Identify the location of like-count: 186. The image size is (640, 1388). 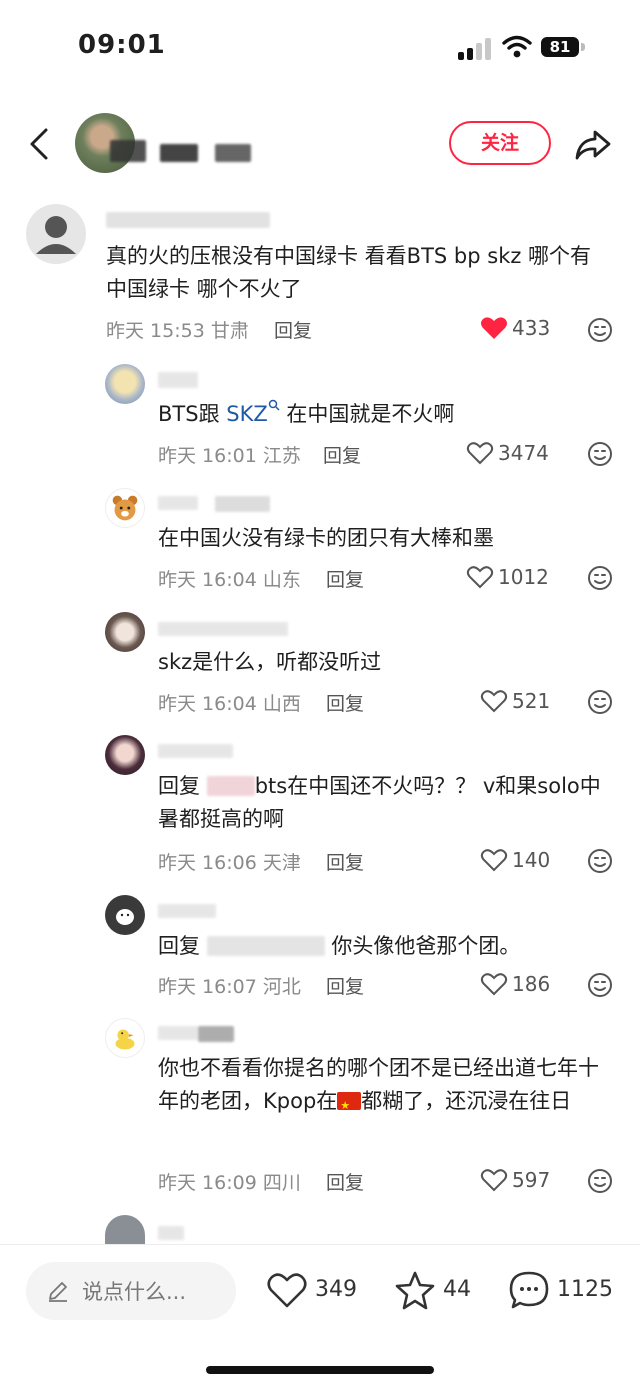
(531, 984).